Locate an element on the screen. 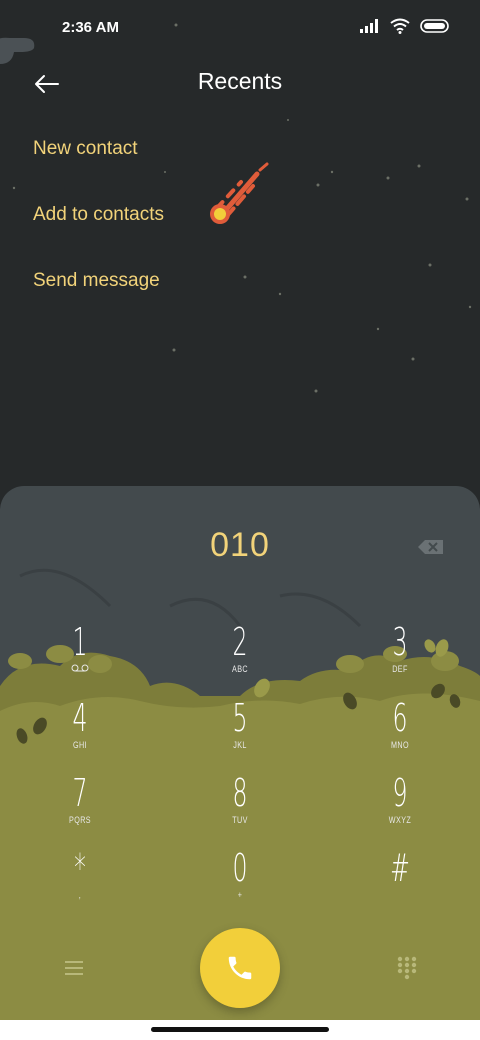 The width and height of the screenshot is (480, 1040). dialpad-icon is located at coordinates (407, 967).